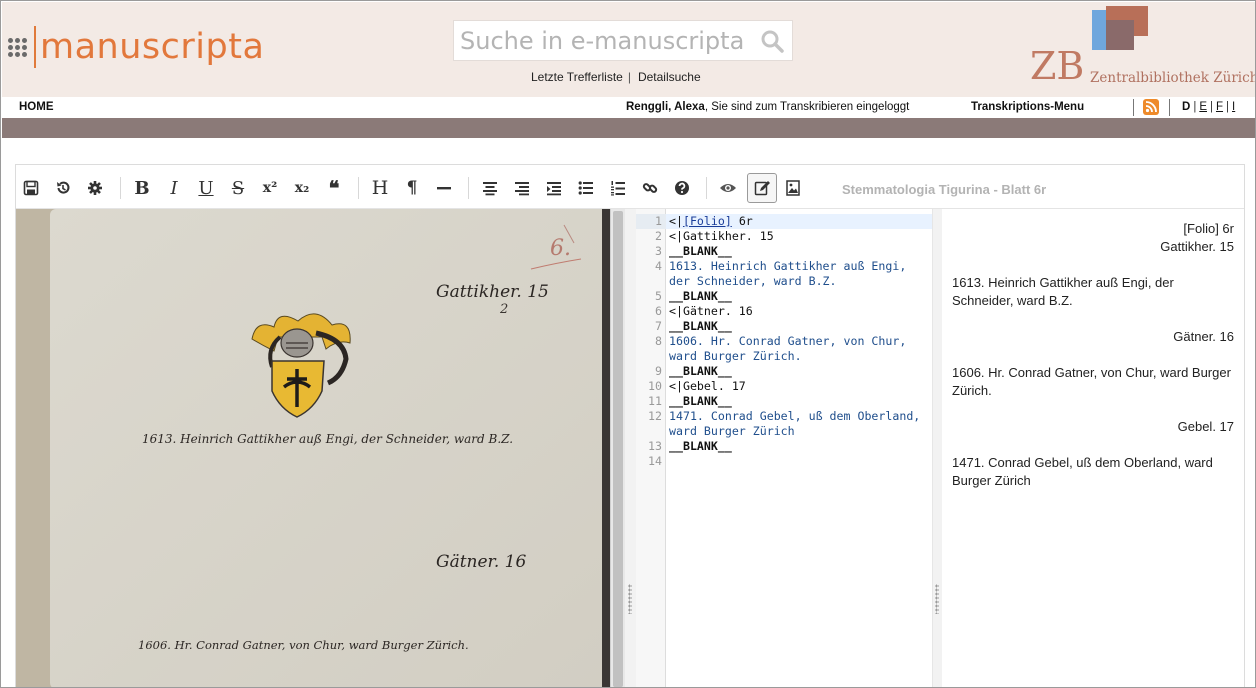  I want to click on code-text-entry: 1606. Hr. Conrad Gatner, von Chur,, so click(788, 341).